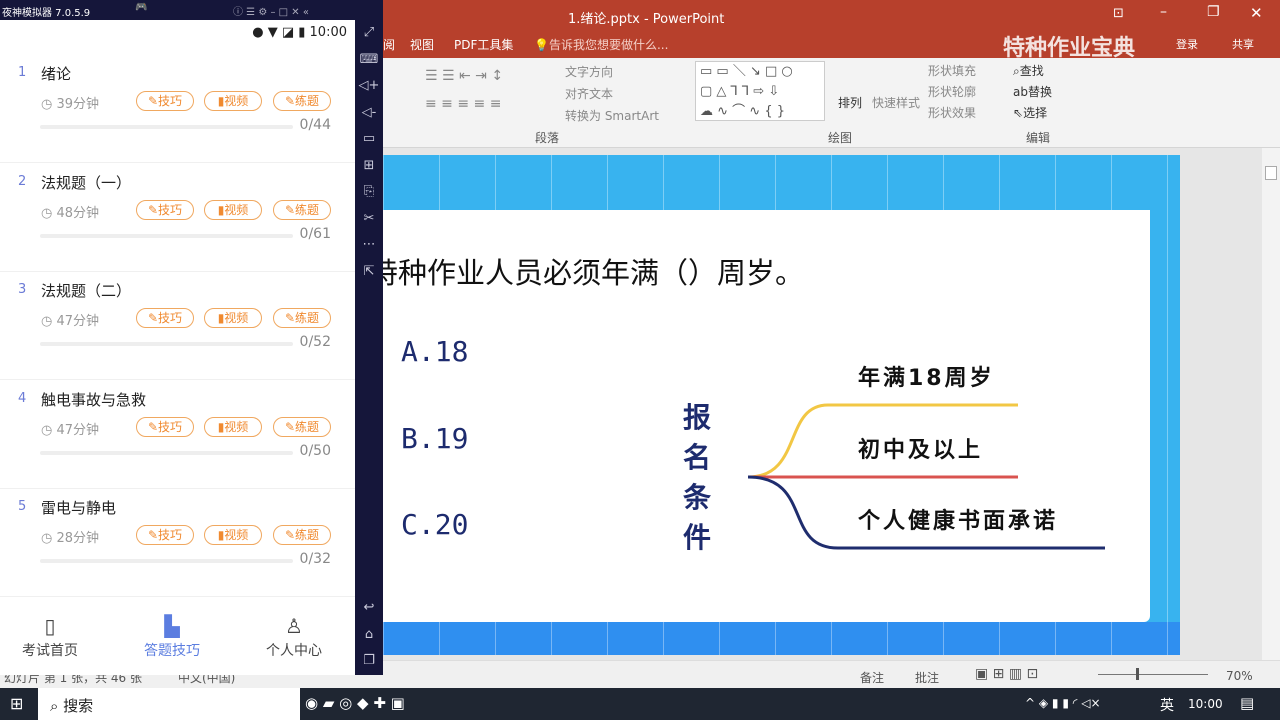 This screenshot has height=720, width=1280. What do you see at coordinates (872, 677) in the screenshot?
I see `notes-button: 备注` at bounding box center [872, 677].